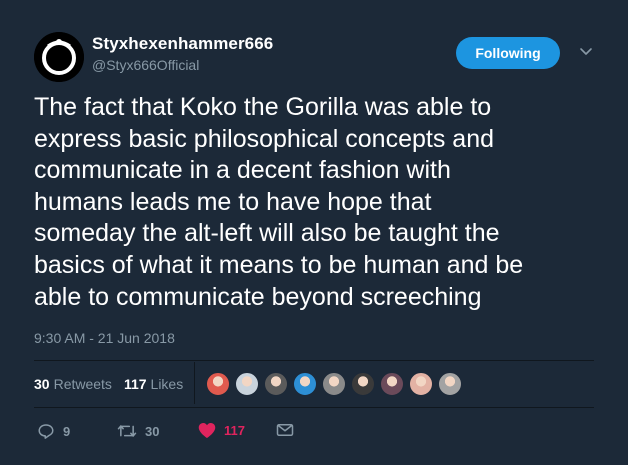 The width and height of the screenshot is (628, 465). I want to click on likes-label: Likes, so click(167, 384).